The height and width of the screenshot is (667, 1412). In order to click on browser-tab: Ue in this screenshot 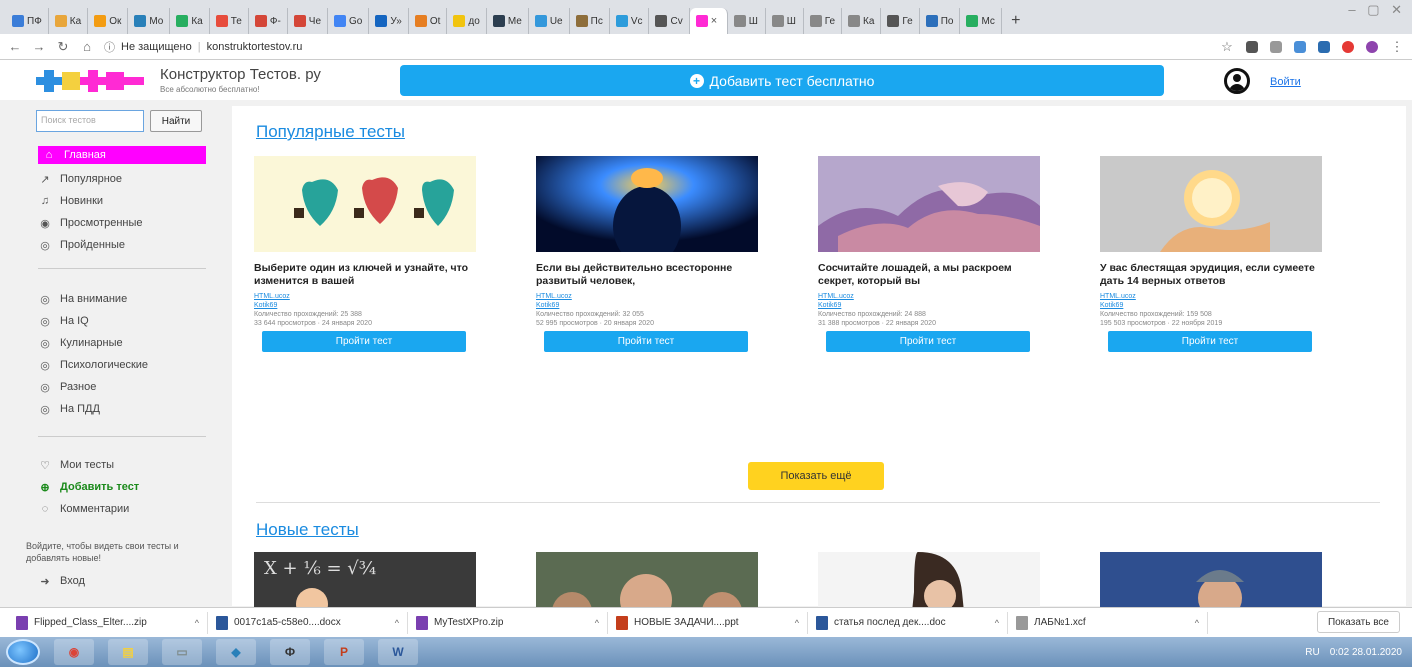, I will do `click(549, 21)`.